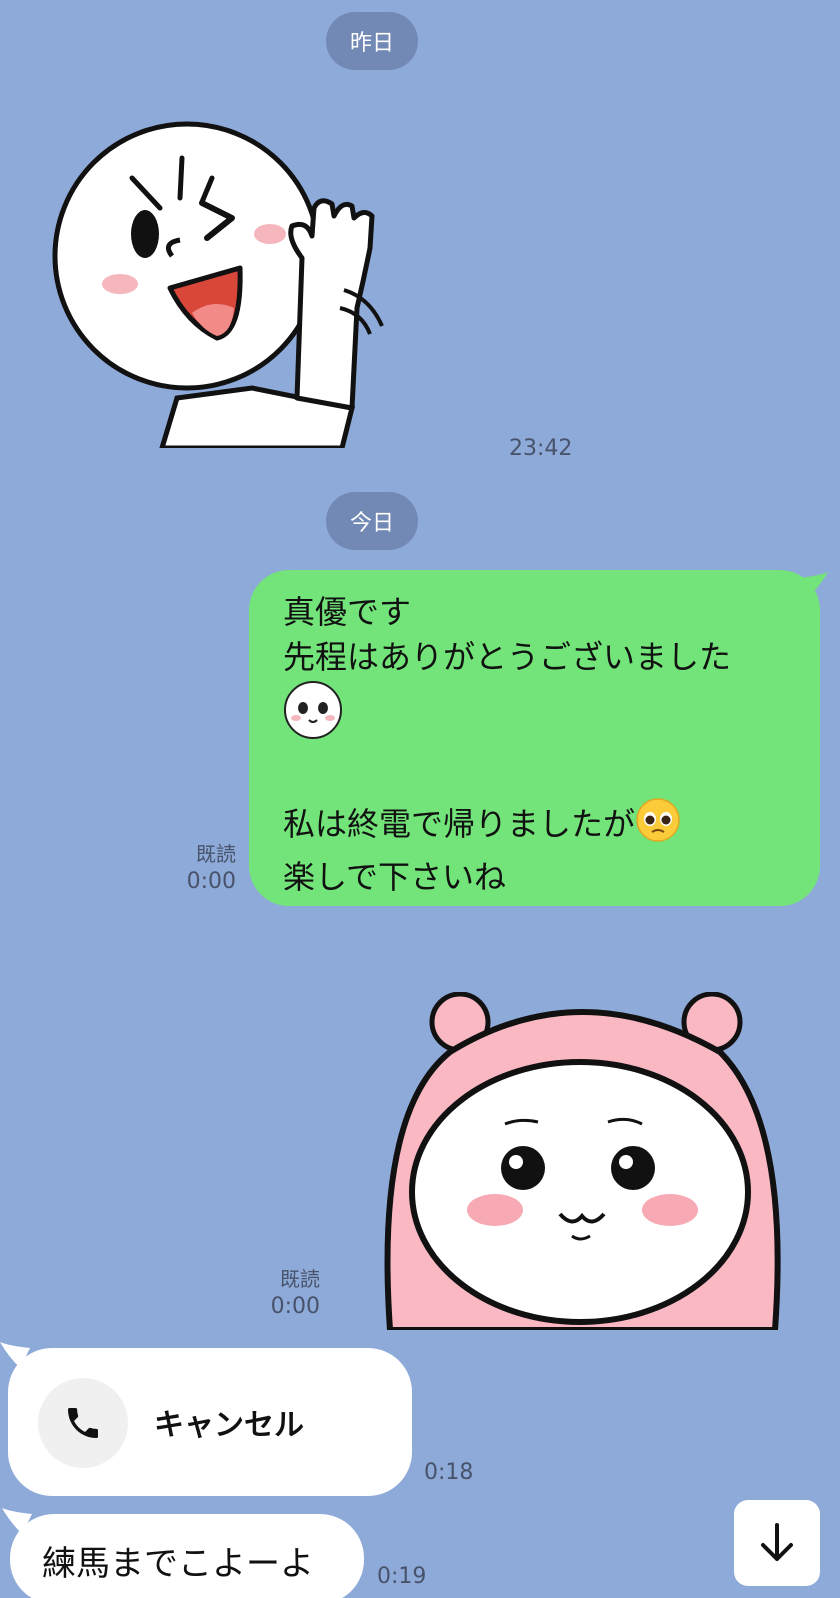 The image size is (840, 1598). What do you see at coordinates (83, 1423) in the screenshot?
I see `phone-icon` at bounding box center [83, 1423].